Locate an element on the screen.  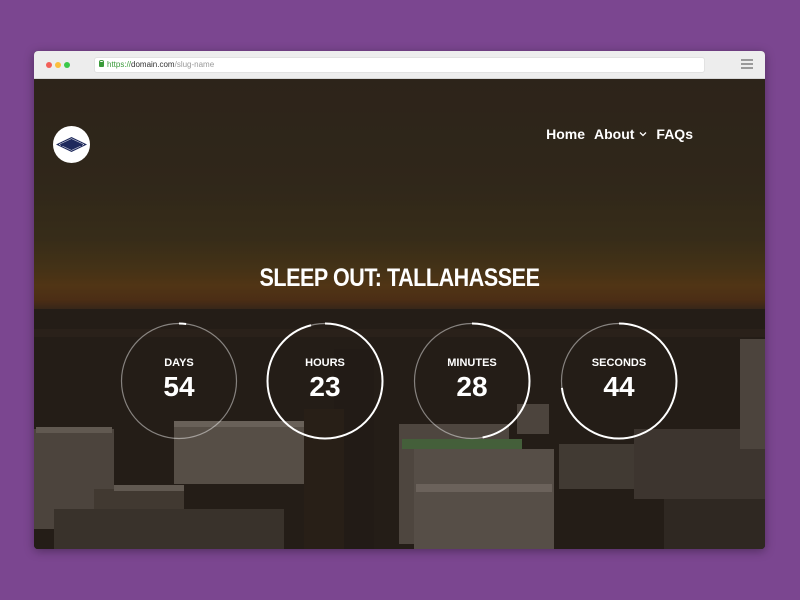
nav-home: Home is located at coordinates (565, 134).